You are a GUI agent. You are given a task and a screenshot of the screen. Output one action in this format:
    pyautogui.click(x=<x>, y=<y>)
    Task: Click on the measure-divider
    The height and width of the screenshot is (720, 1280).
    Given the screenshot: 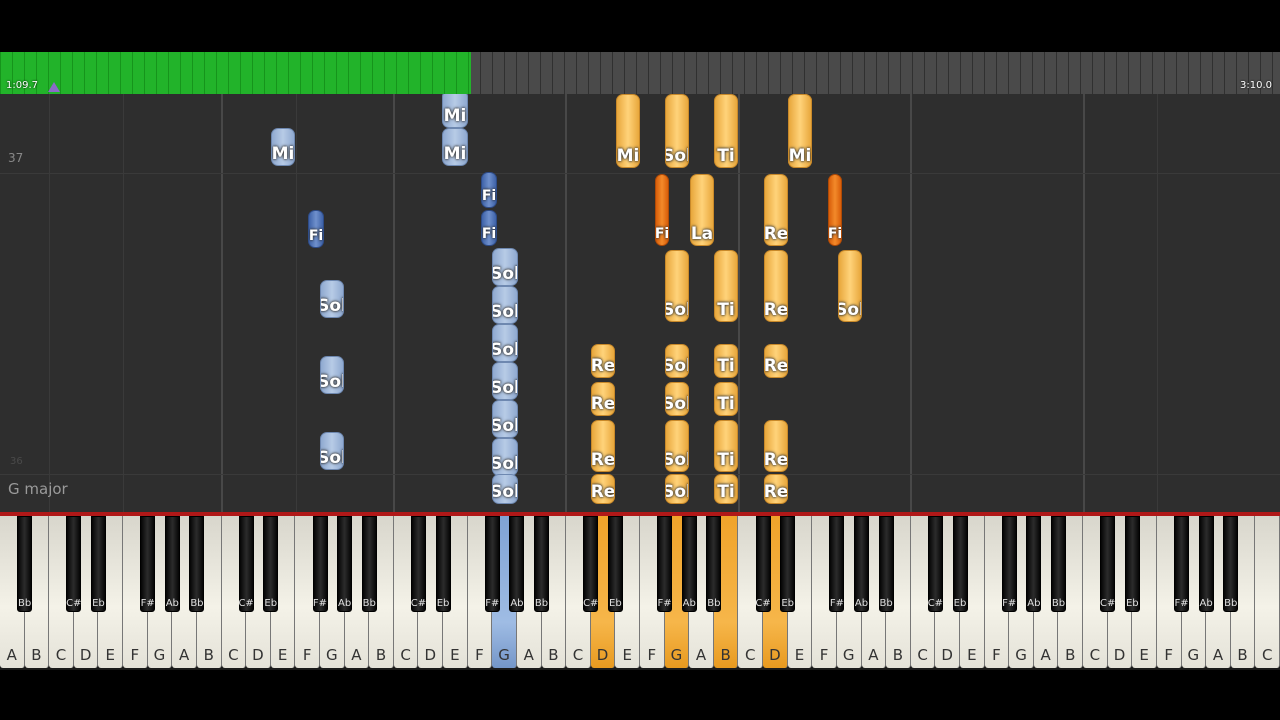 What is the action you would take?
    pyautogui.click(x=640, y=474)
    